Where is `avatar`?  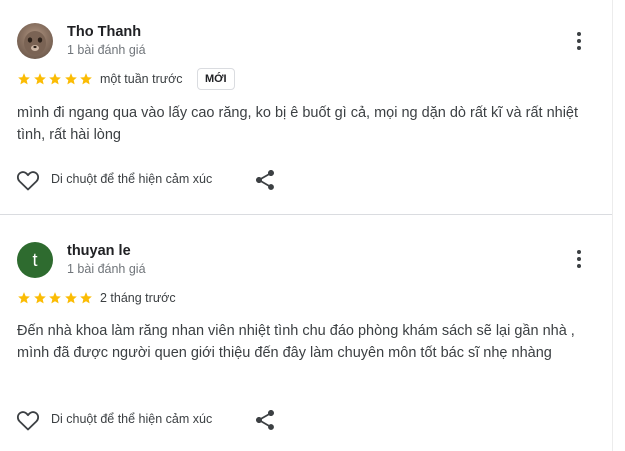 avatar is located at coordinates (35, 41).